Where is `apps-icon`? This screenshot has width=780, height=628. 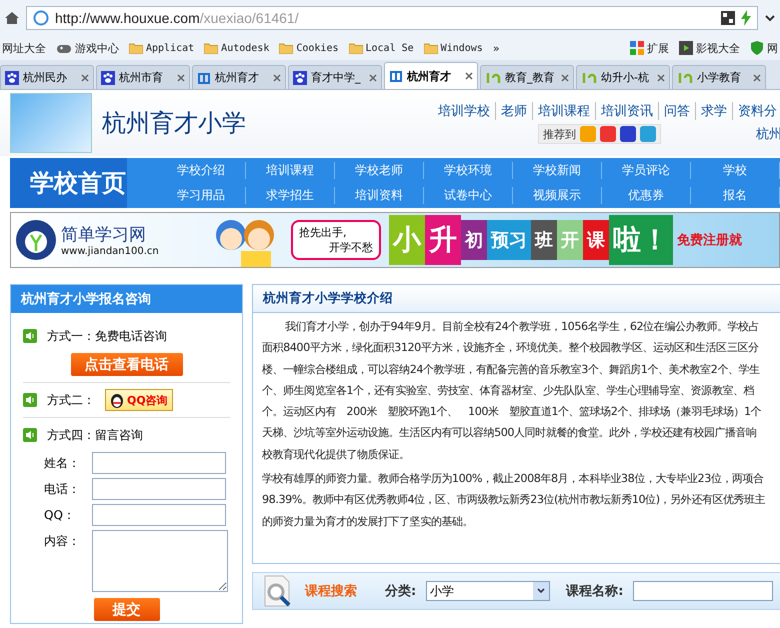 apps-icon is located at coordinates (637, 48).